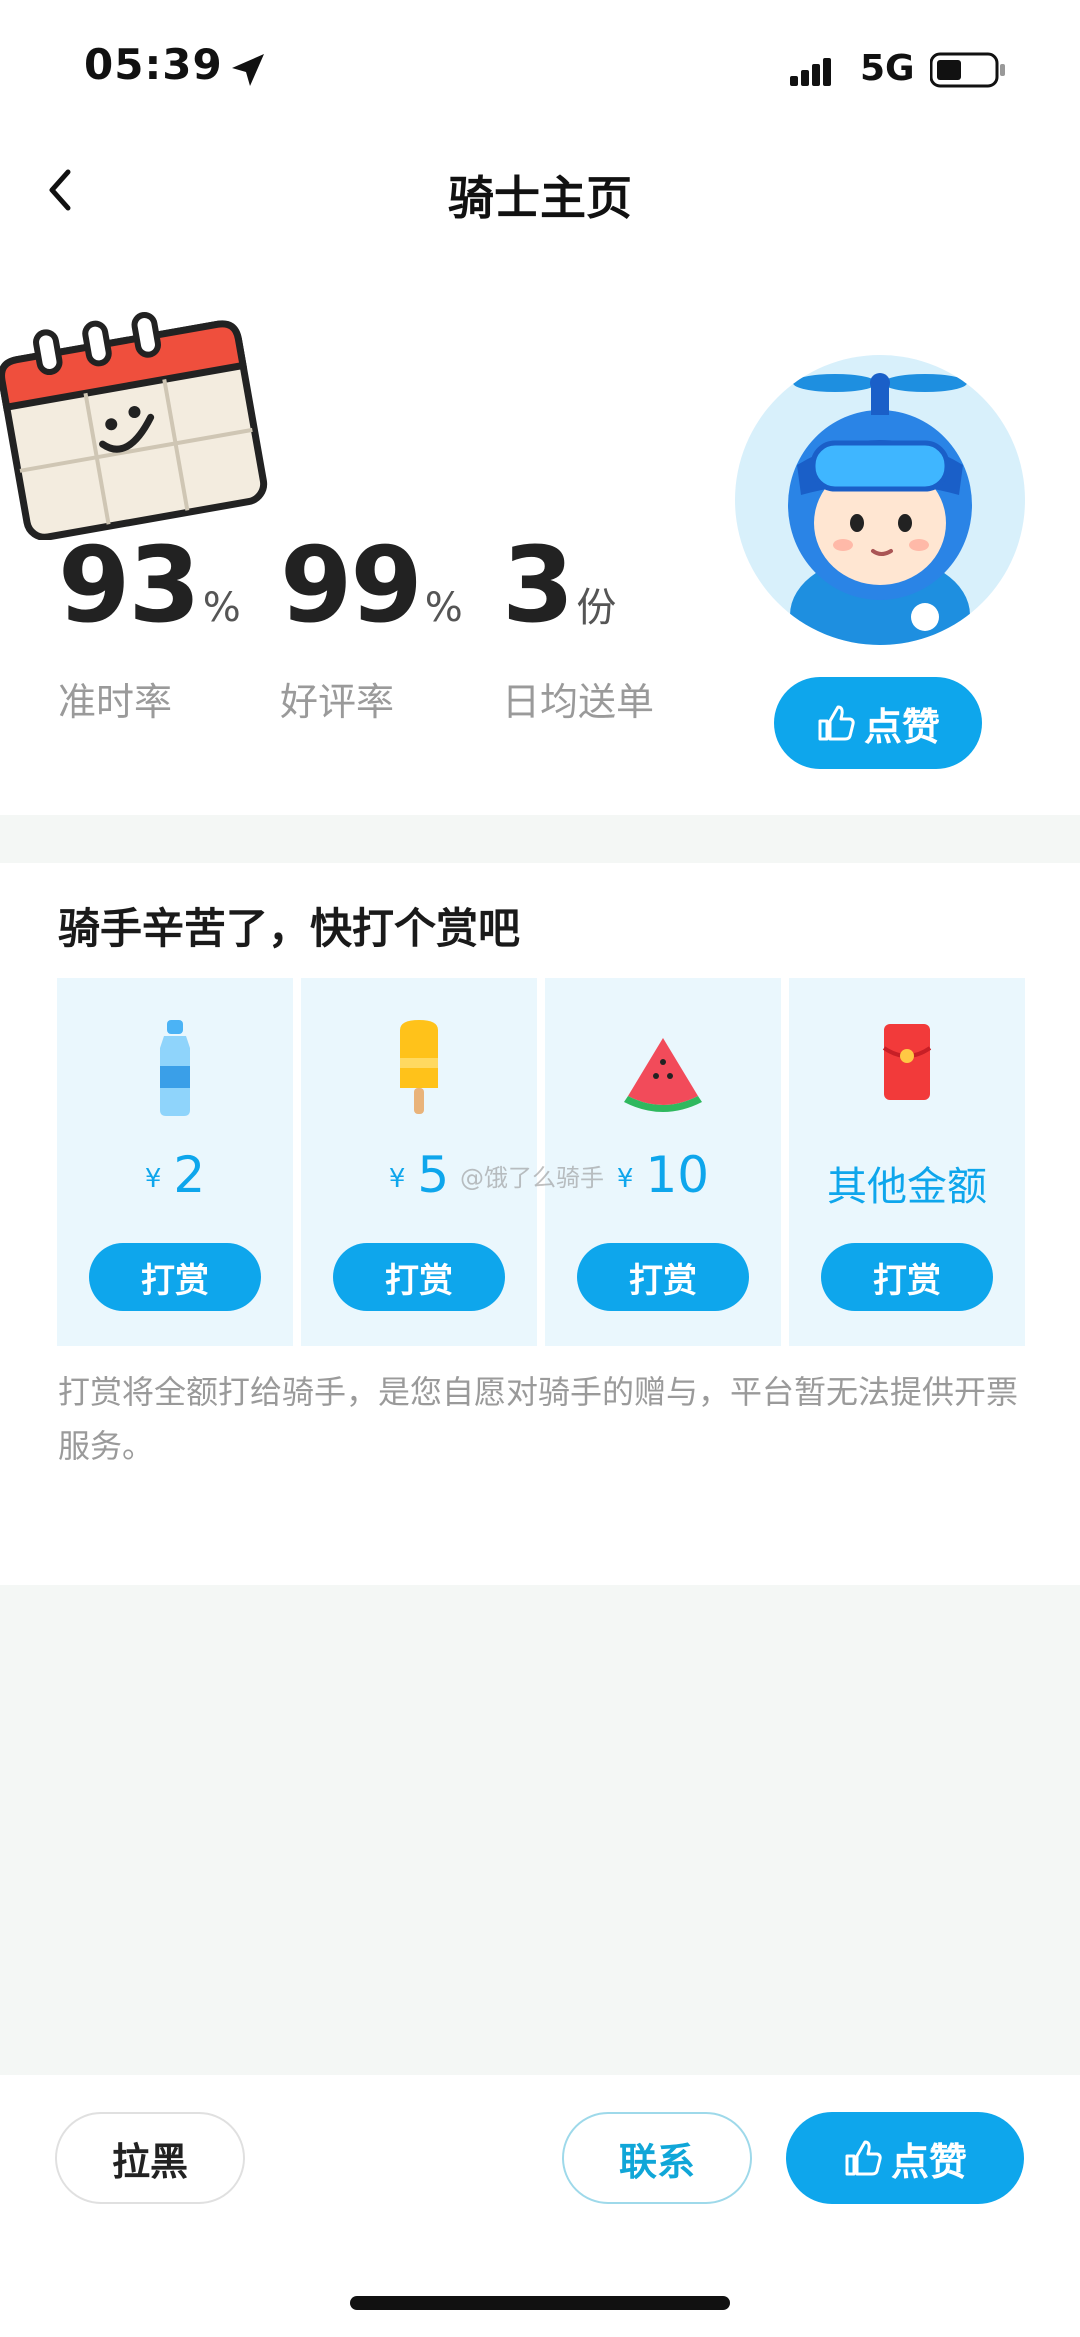 This screenshot has width=1080, height=2337. What do you see at coordinates (129, 585) in the screenshot?
I see `stat-ontime-value: 93` at bounding box center [129, 585].